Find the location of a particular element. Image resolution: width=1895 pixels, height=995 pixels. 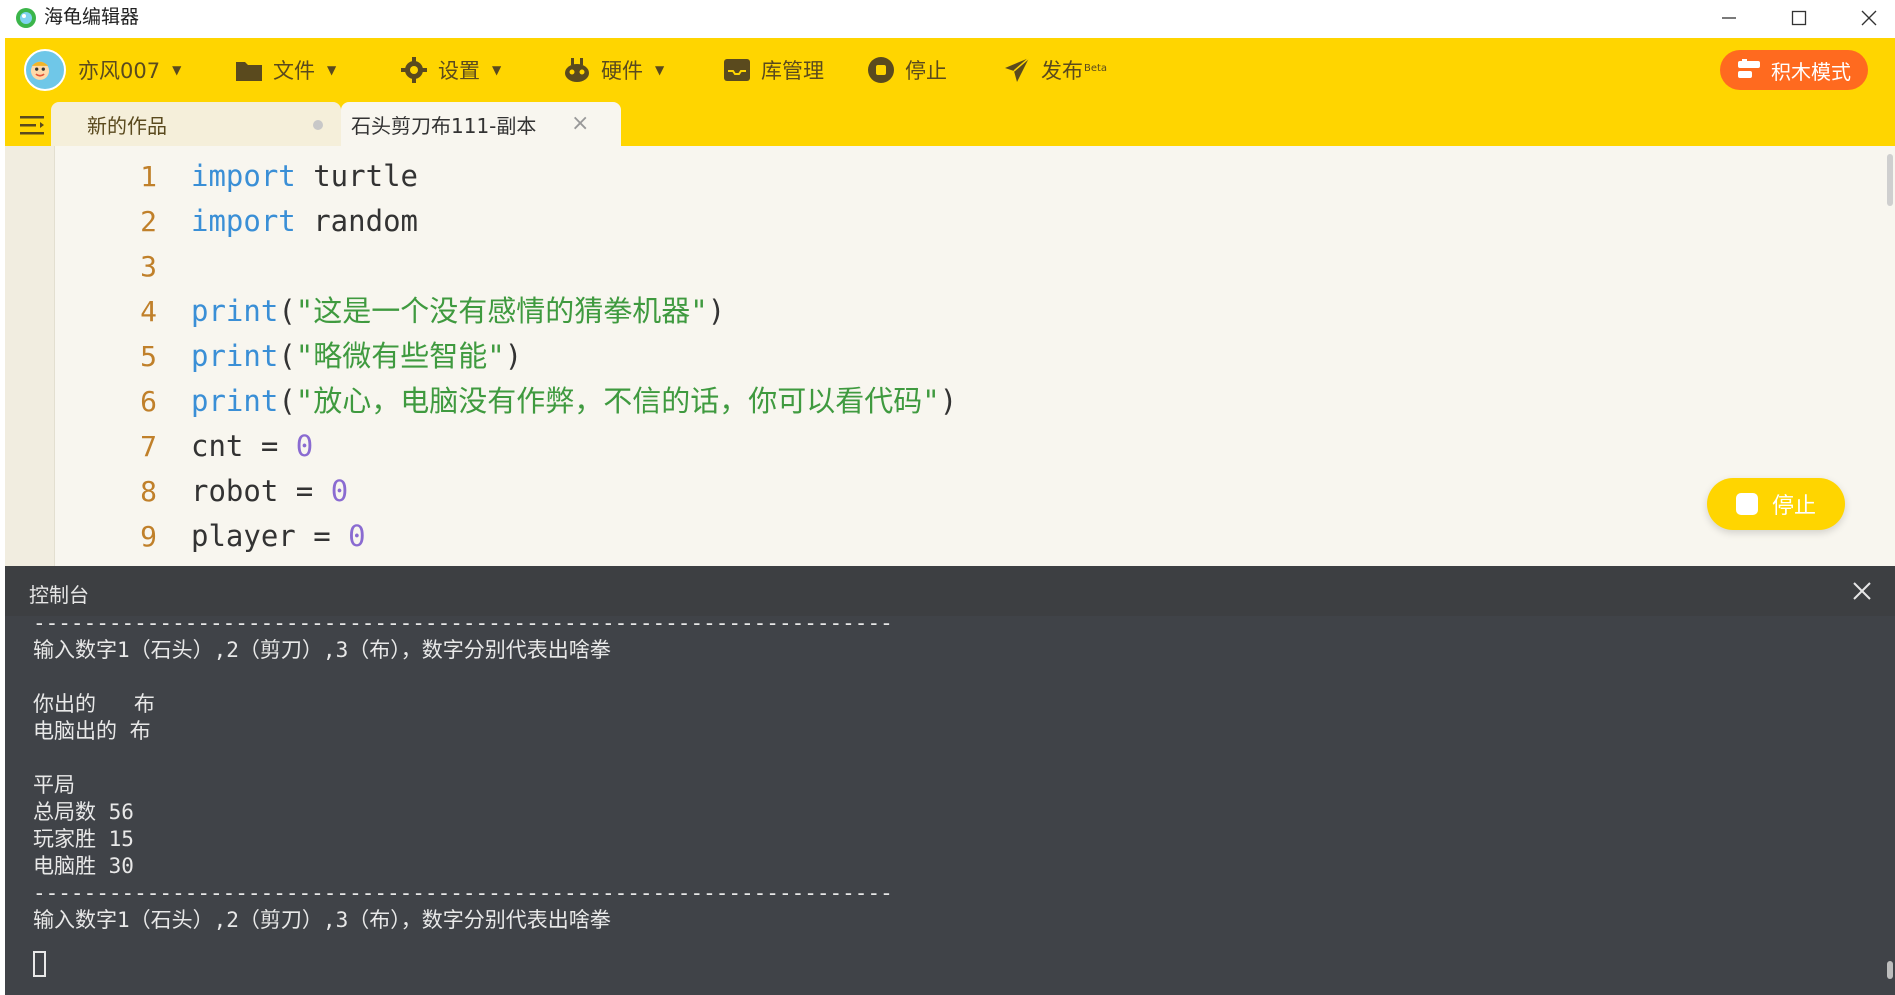

tab-label: 新的作品 is located at coordinates (127, 125).